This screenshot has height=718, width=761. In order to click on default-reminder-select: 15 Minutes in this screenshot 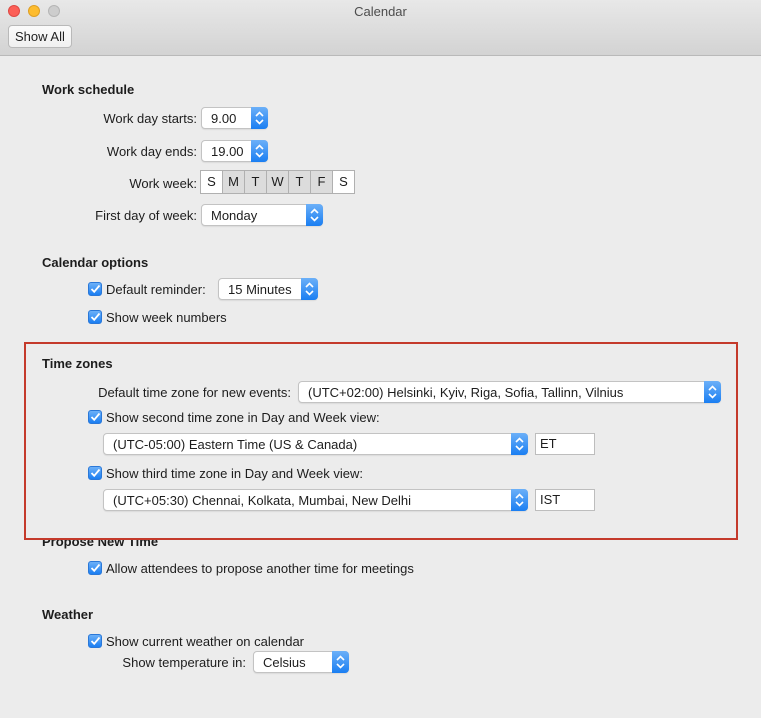, I will do `click(268, 289)`.